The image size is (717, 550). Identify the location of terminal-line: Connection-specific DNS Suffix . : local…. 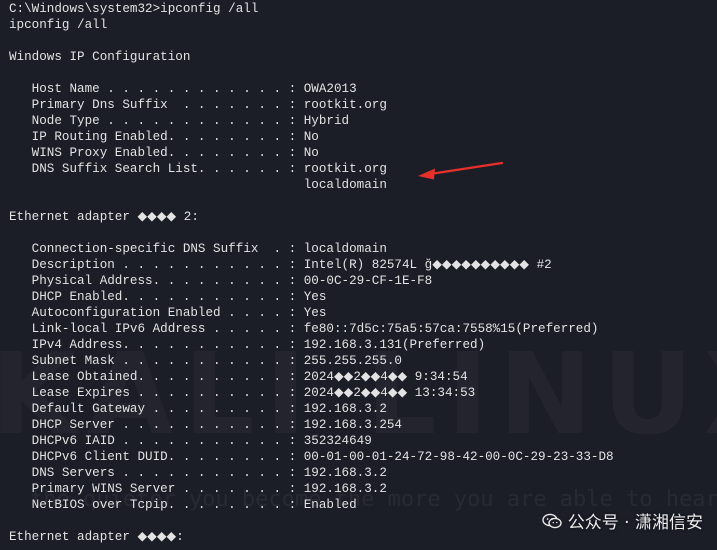
(198, 249).